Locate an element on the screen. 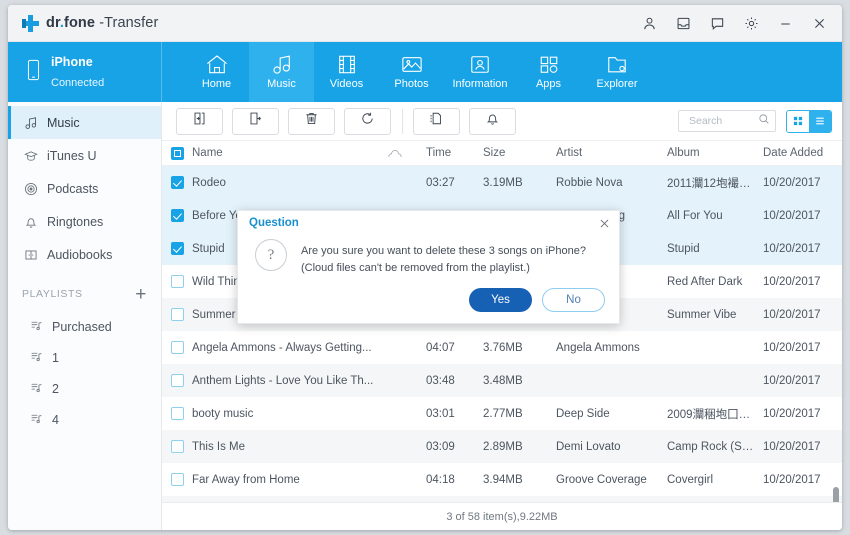 The width and height of the screenshot is (850, 535). dialog-header: Question is located at coordinates (428, 223).